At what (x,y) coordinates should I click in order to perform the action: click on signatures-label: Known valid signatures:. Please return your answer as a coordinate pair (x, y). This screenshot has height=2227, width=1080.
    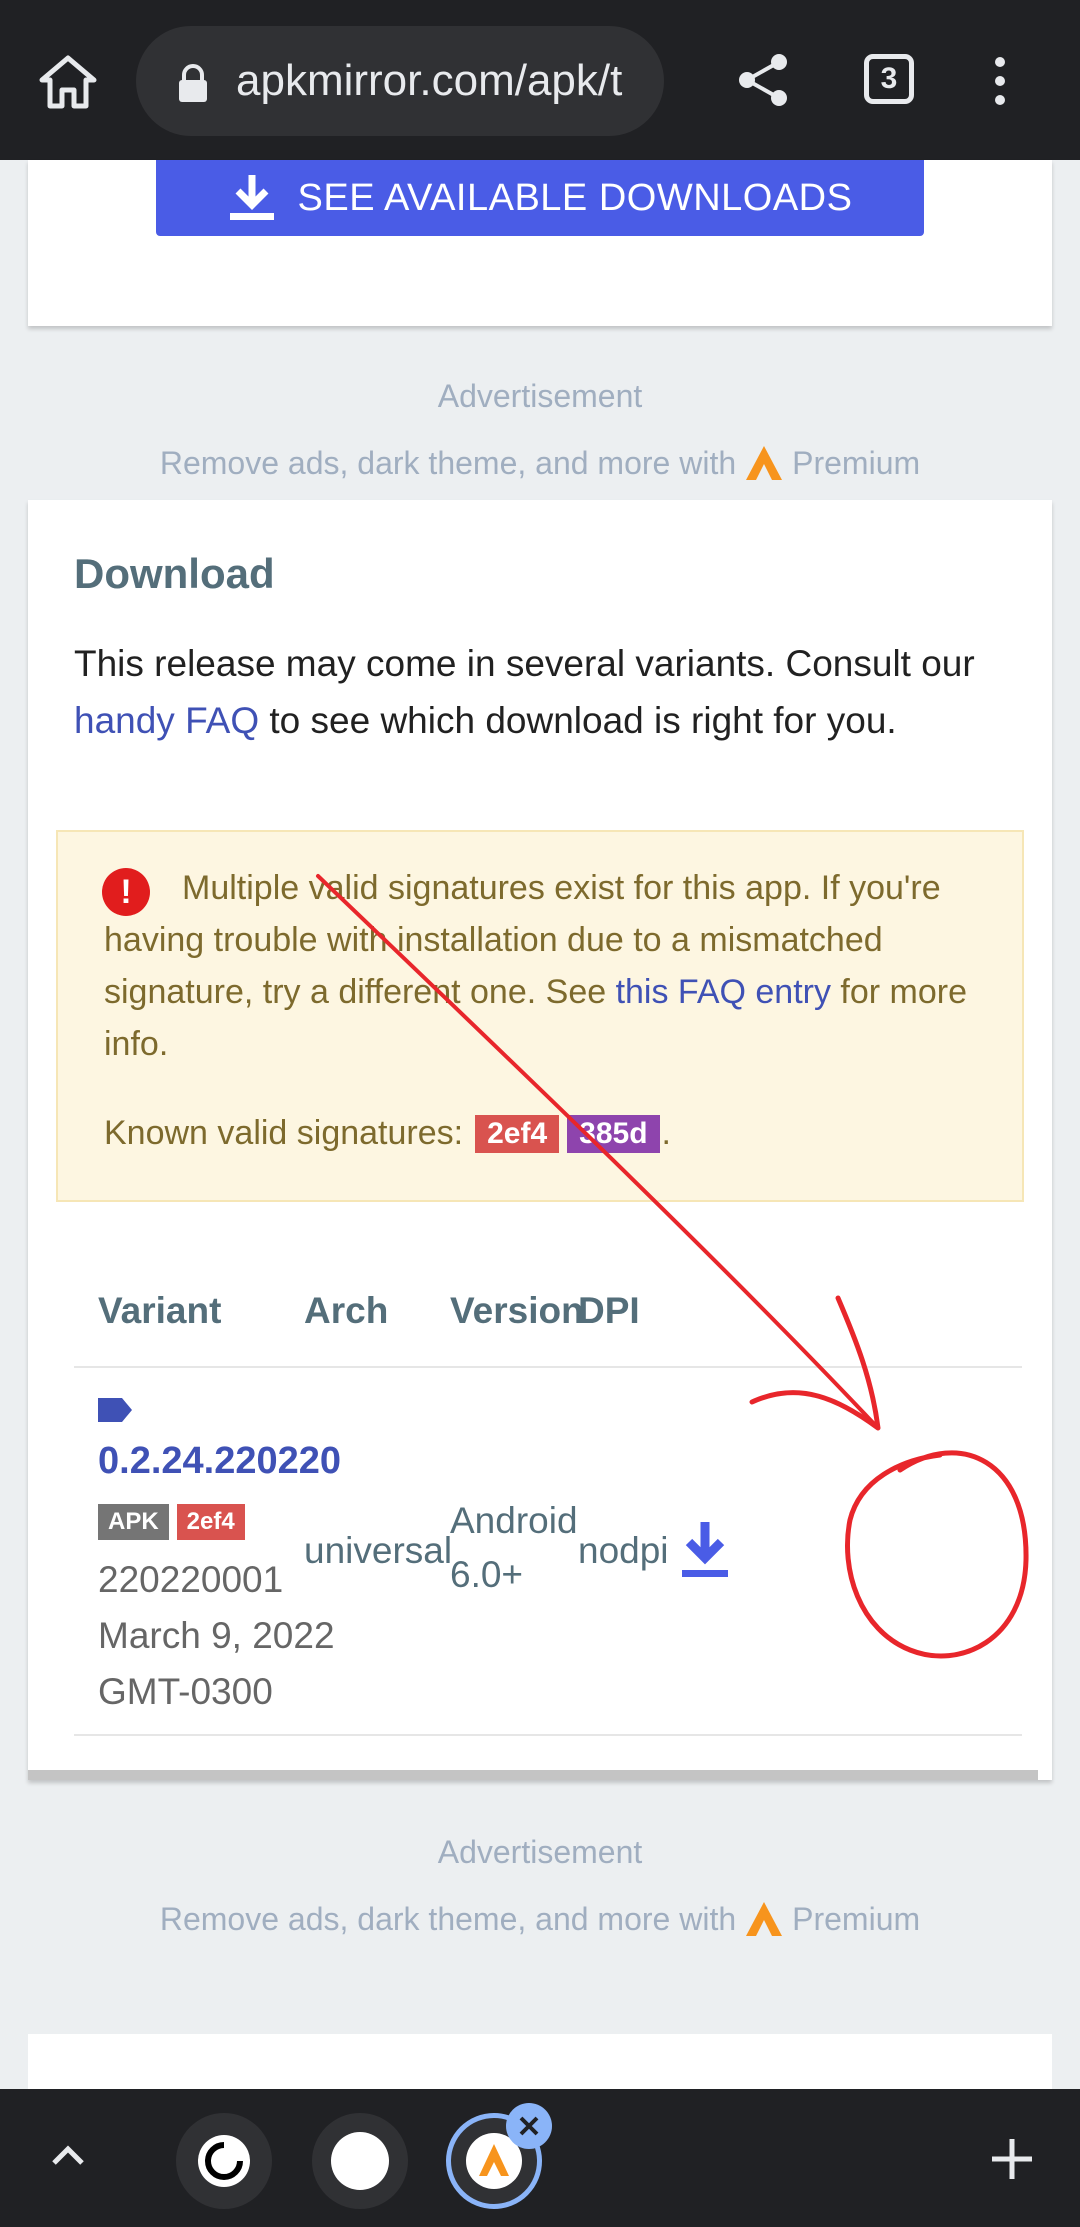
    Looking at the image, I should click on (284, 1133).